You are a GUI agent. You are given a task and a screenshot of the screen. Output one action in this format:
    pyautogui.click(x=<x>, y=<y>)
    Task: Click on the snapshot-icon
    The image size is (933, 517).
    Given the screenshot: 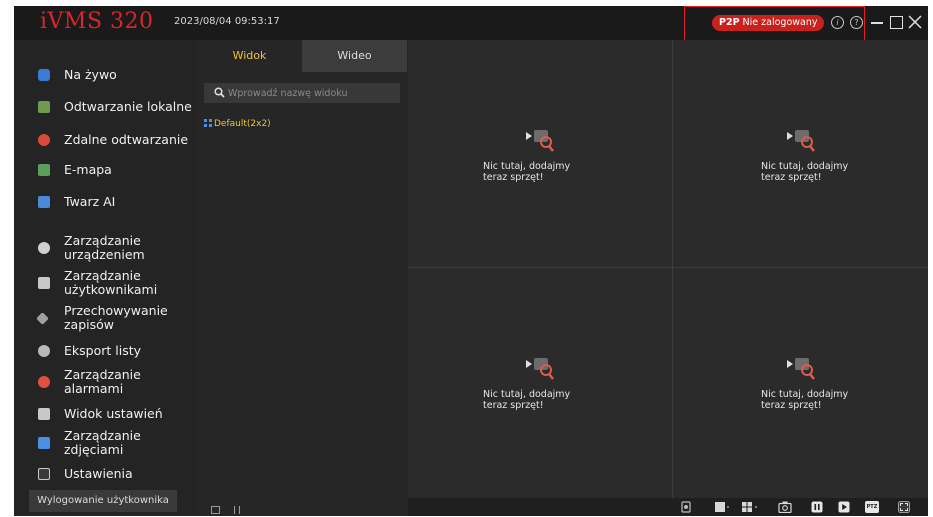 What is the action you would take?
    pyautogui.click(x=785, y=507)
    